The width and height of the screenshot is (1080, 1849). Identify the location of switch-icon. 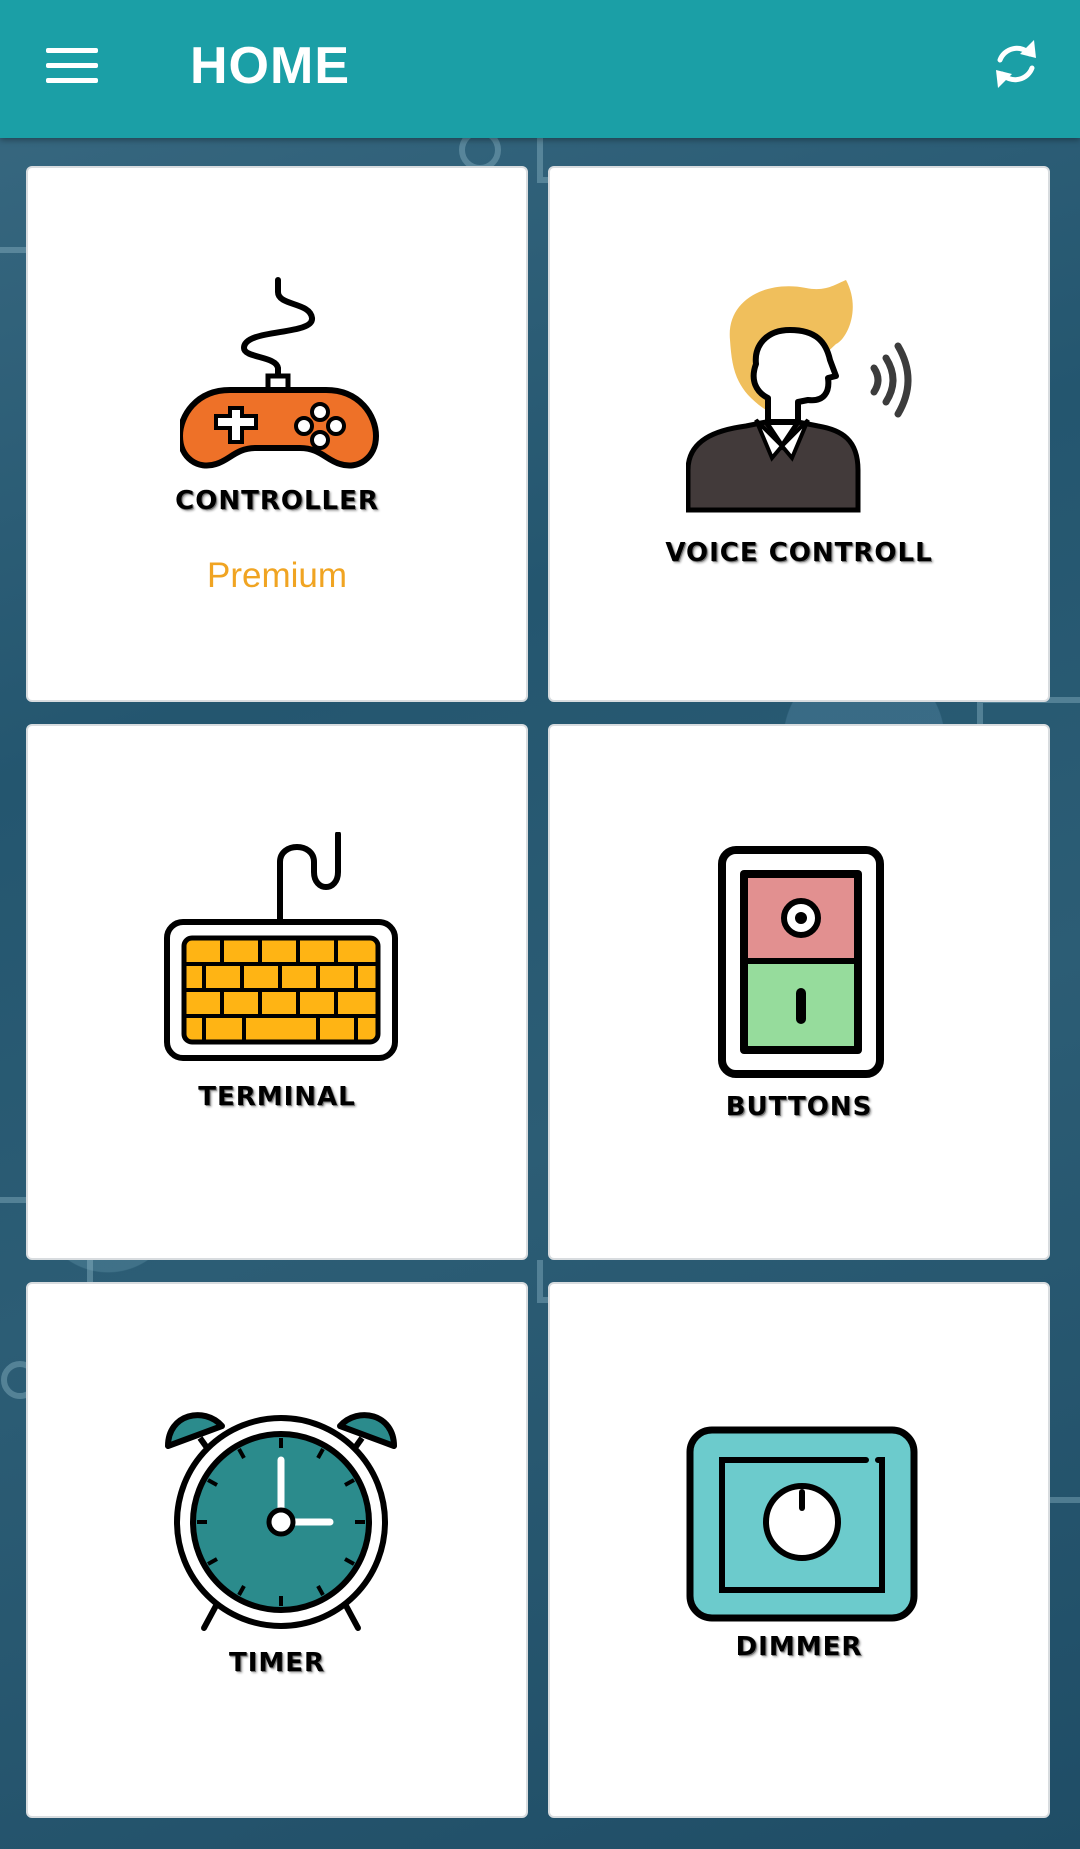
(801, 962).